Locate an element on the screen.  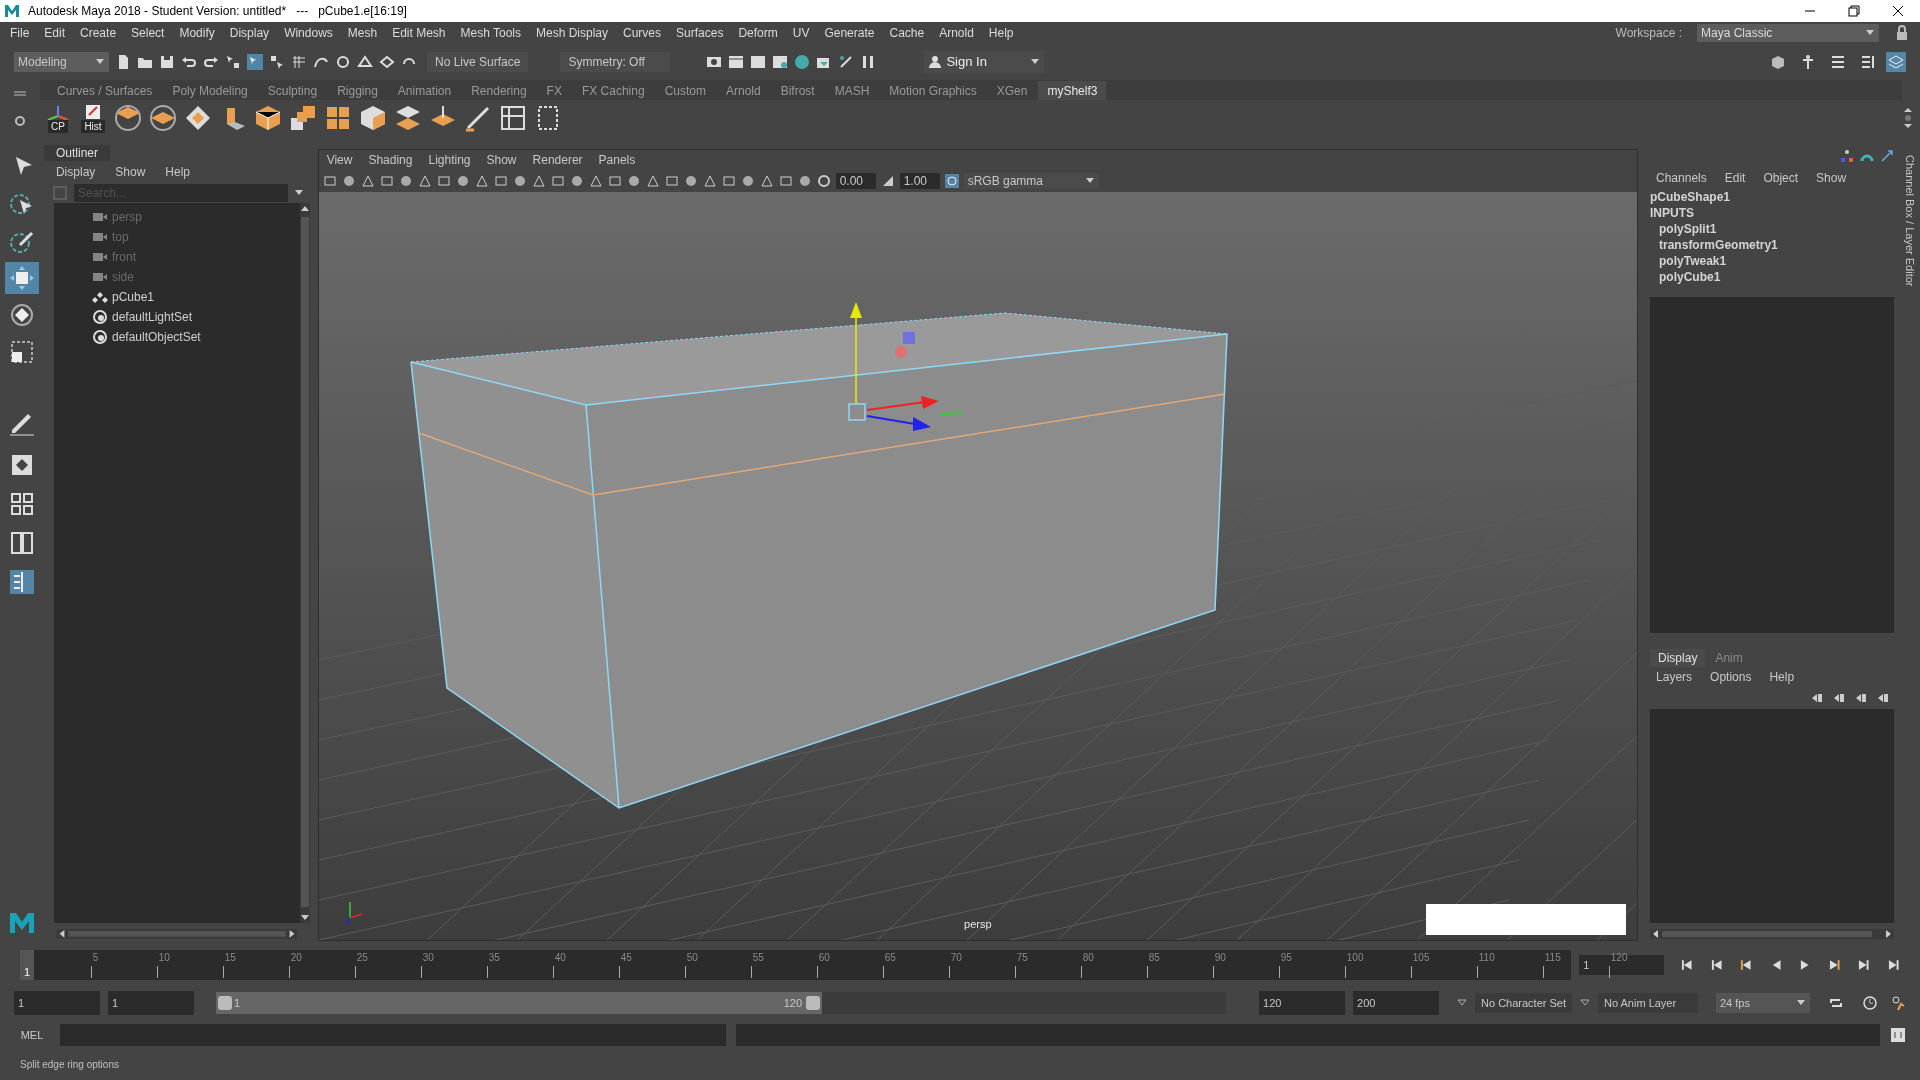
menu-item: Select is located at coordinates (148, 33).